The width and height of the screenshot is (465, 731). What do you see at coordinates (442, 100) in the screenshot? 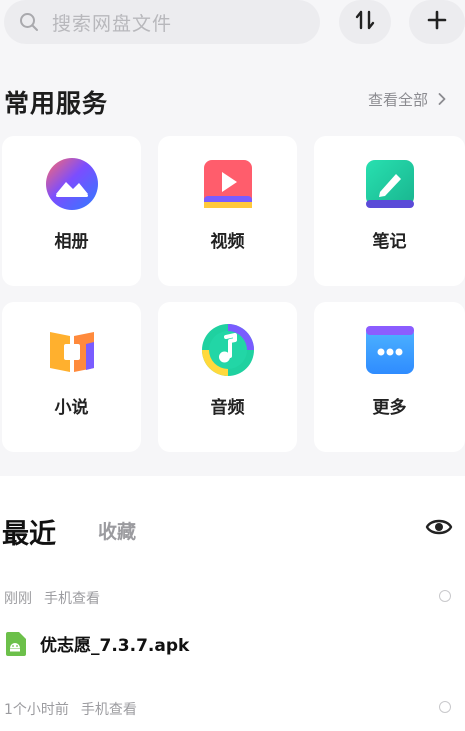
I see `chevron-right-icon` at bounding box center [442, 100].